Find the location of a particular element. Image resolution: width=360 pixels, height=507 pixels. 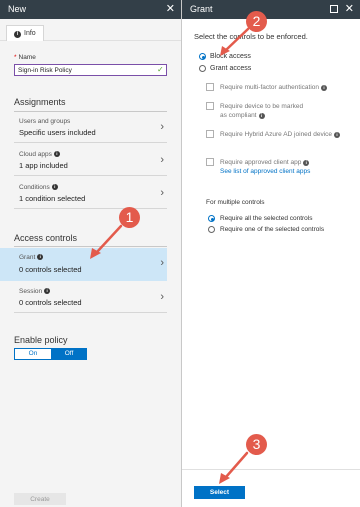

grant-blade-title: Grant is located at coordinates (201, 9).